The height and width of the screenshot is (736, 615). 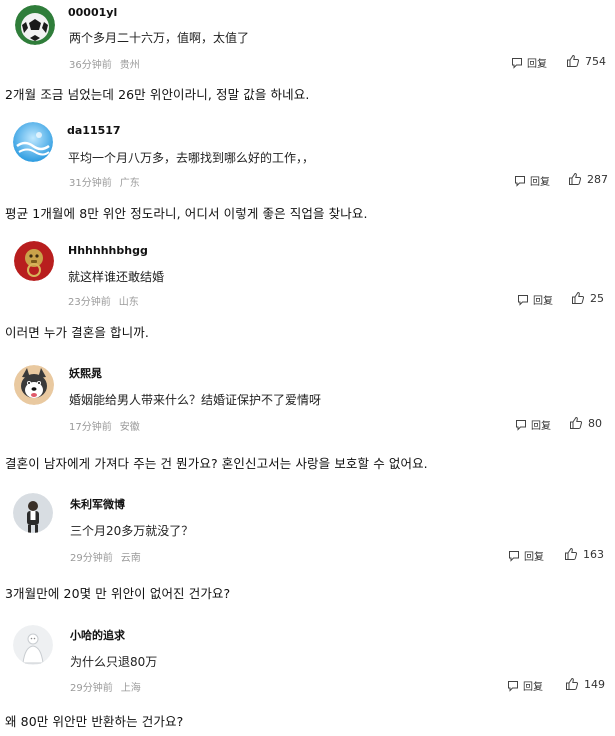 What do you see at coordinates (130, 688) in the screenshot?
I see `comment-location: 上海` at bounding box center [130, 688].